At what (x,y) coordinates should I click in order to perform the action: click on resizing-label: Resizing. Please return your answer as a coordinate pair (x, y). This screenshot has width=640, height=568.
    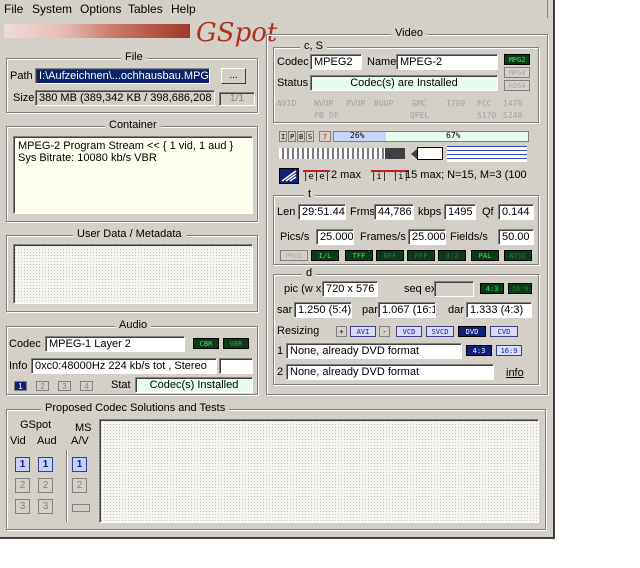
    Looking at the image, I should click on (298, 331).